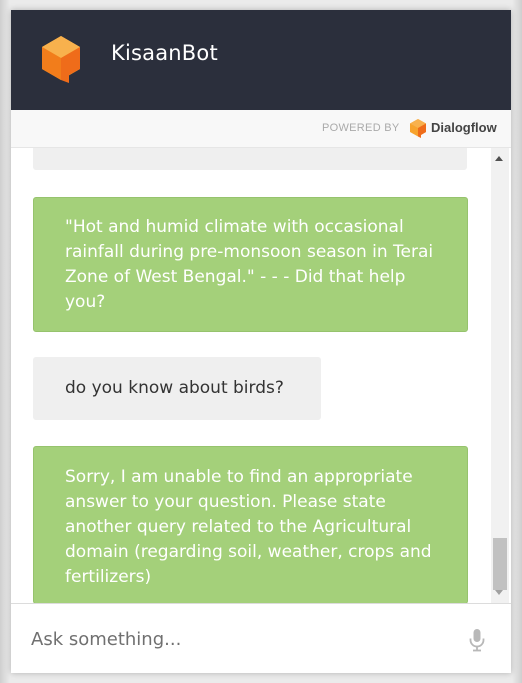  What do you see at coordinates (499, 158) in the screenshot?
I see `scroll-up-arrow-icon` at bounding box center [499, 158].